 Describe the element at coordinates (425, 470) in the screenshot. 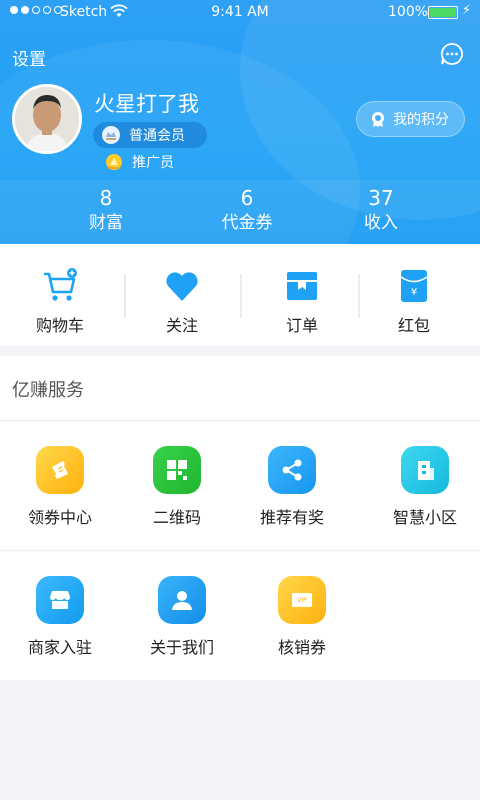

I see `building-icon` at that location.